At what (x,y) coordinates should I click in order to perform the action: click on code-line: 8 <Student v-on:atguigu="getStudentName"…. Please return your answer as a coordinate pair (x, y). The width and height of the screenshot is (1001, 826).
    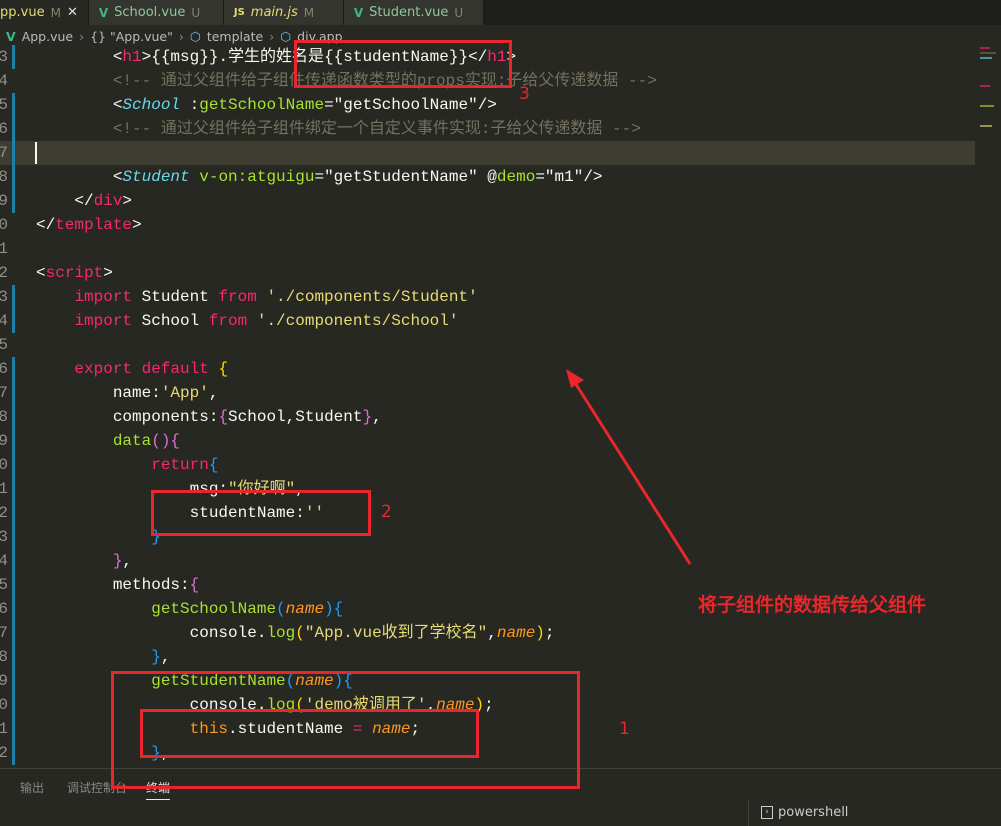
    Looking at the image, I should click on (487, 177).